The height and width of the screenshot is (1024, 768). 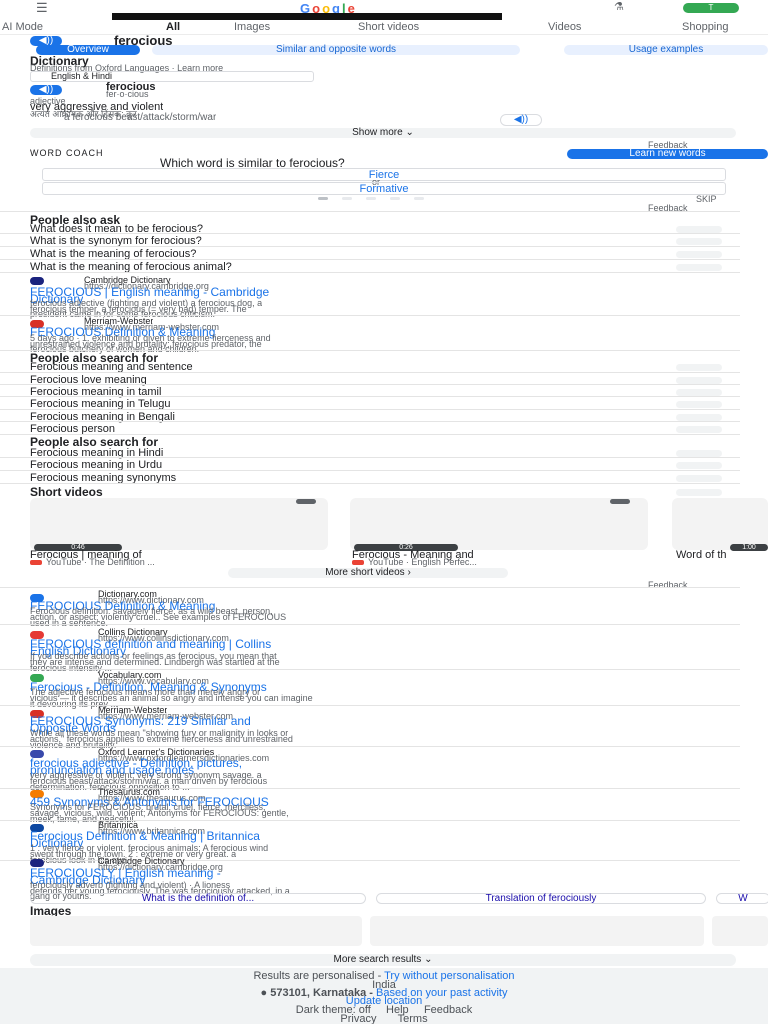 I want to click on tab-shopping: Shopping, so click(x=705, y=27).